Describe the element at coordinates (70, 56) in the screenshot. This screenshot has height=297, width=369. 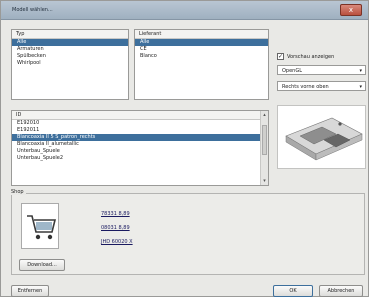
I see `typ-list-item: Spülbecken` at that location.